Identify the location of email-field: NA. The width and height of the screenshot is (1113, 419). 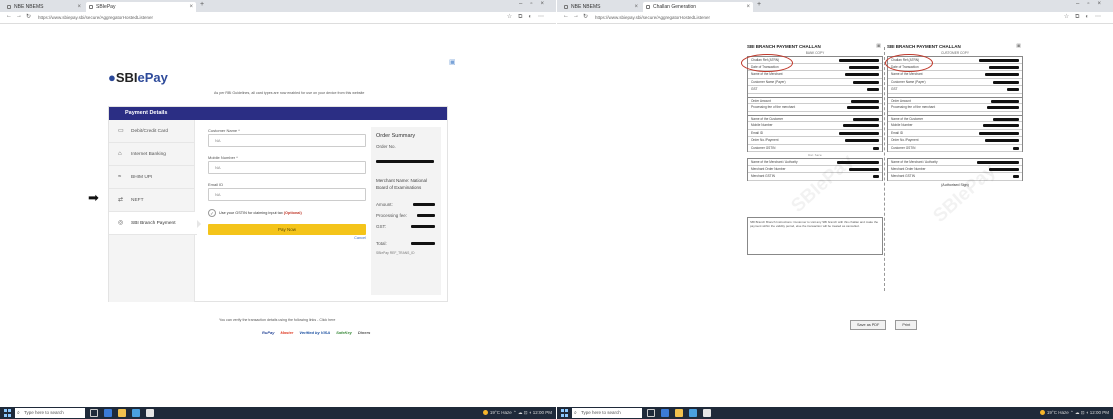
(287, 194).